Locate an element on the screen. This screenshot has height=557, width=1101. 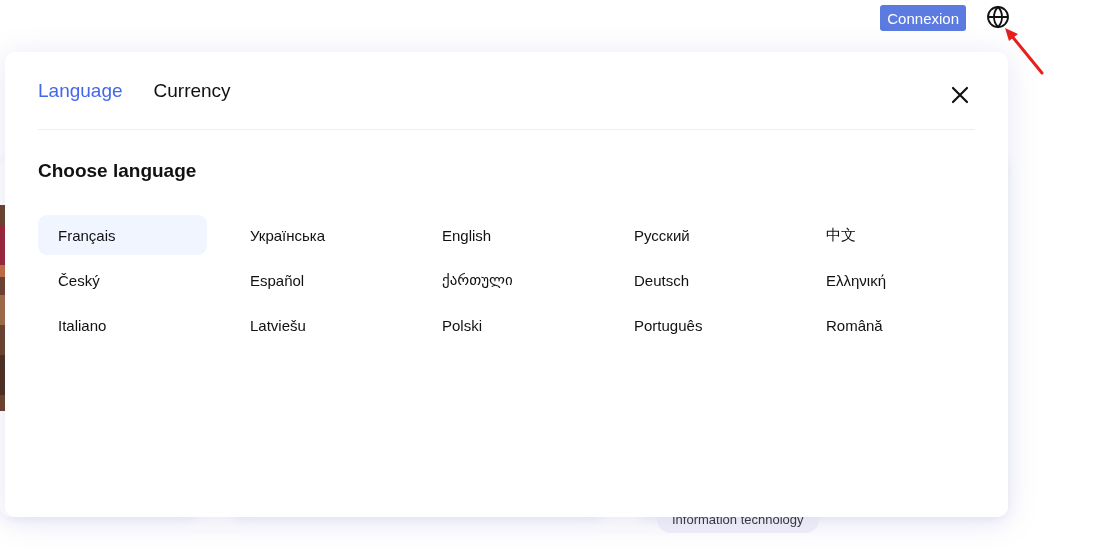
language-option: Português is located at coordinates (698, 325).